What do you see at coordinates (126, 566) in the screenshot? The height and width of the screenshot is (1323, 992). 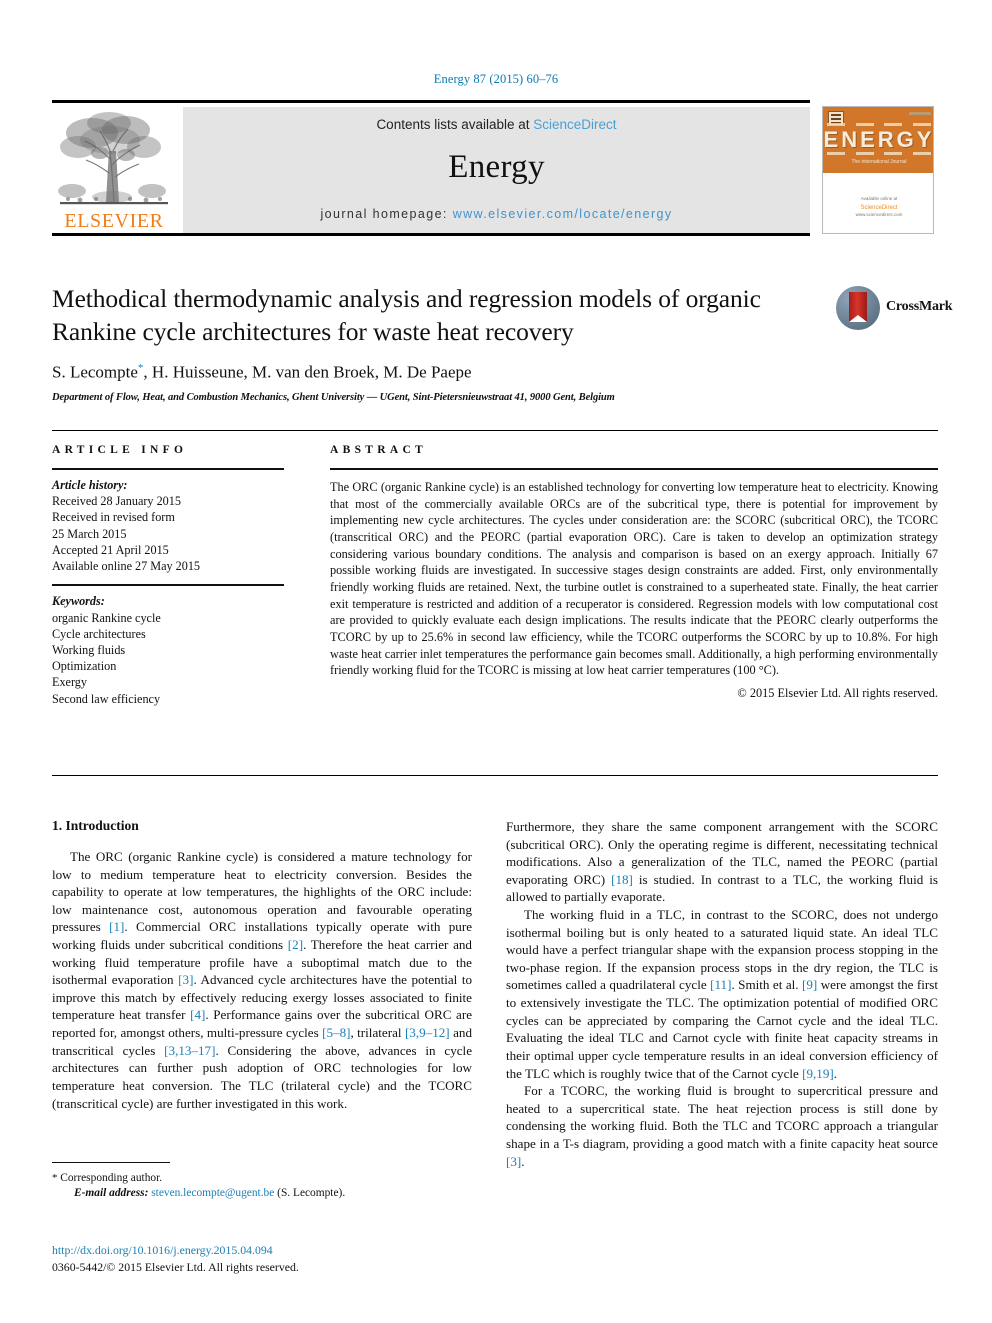 I see `history-item: Available online 27 May 2015` at bounding box center [126, 566].